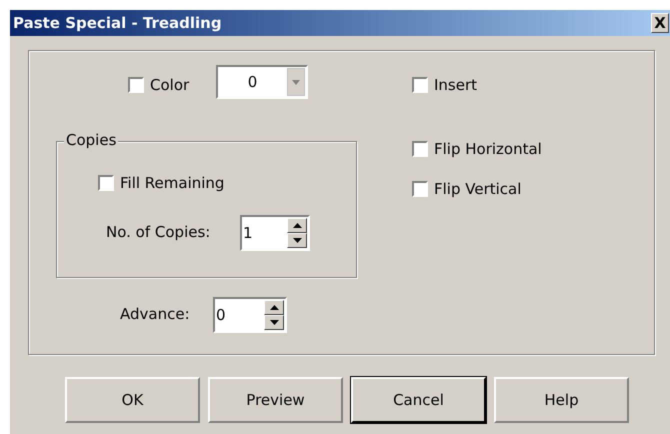 This screenshot has height=434, width=670. Describe the element at coordinates (488, 149) in the screenshot. I see `checkbox-label: Flip Horizontal` at that location.